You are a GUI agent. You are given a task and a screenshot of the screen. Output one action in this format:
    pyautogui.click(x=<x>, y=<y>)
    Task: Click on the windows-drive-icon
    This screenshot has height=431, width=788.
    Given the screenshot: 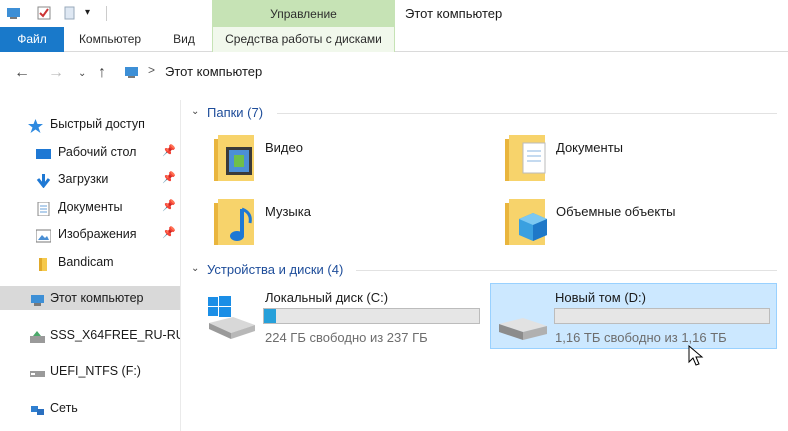 What is the action you would take?
    pyautogui.click(x=231, y=317)
    